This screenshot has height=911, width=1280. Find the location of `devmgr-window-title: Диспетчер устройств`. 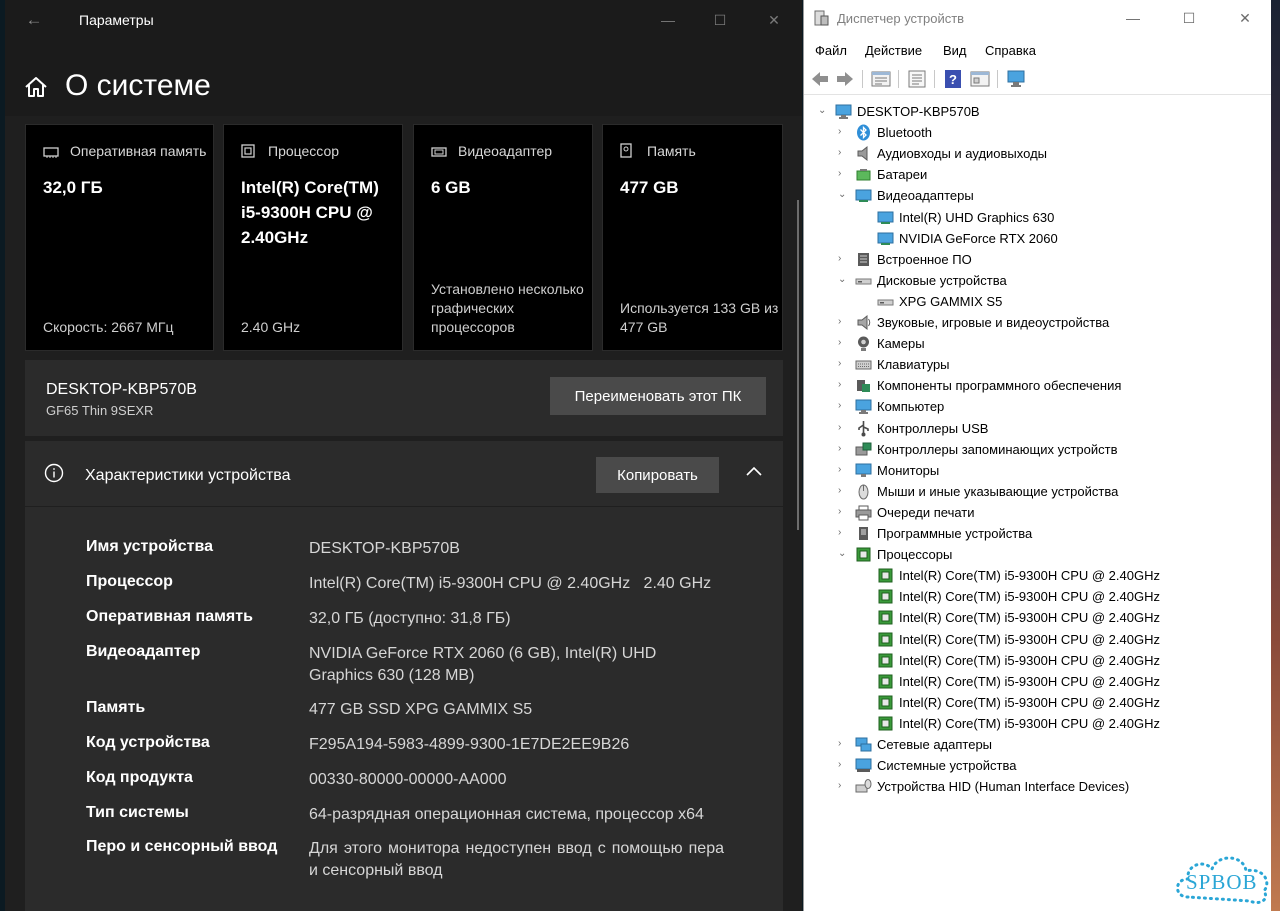

devmgr-window-title: Диспетчер устройств is located at coordinates (901, 18).